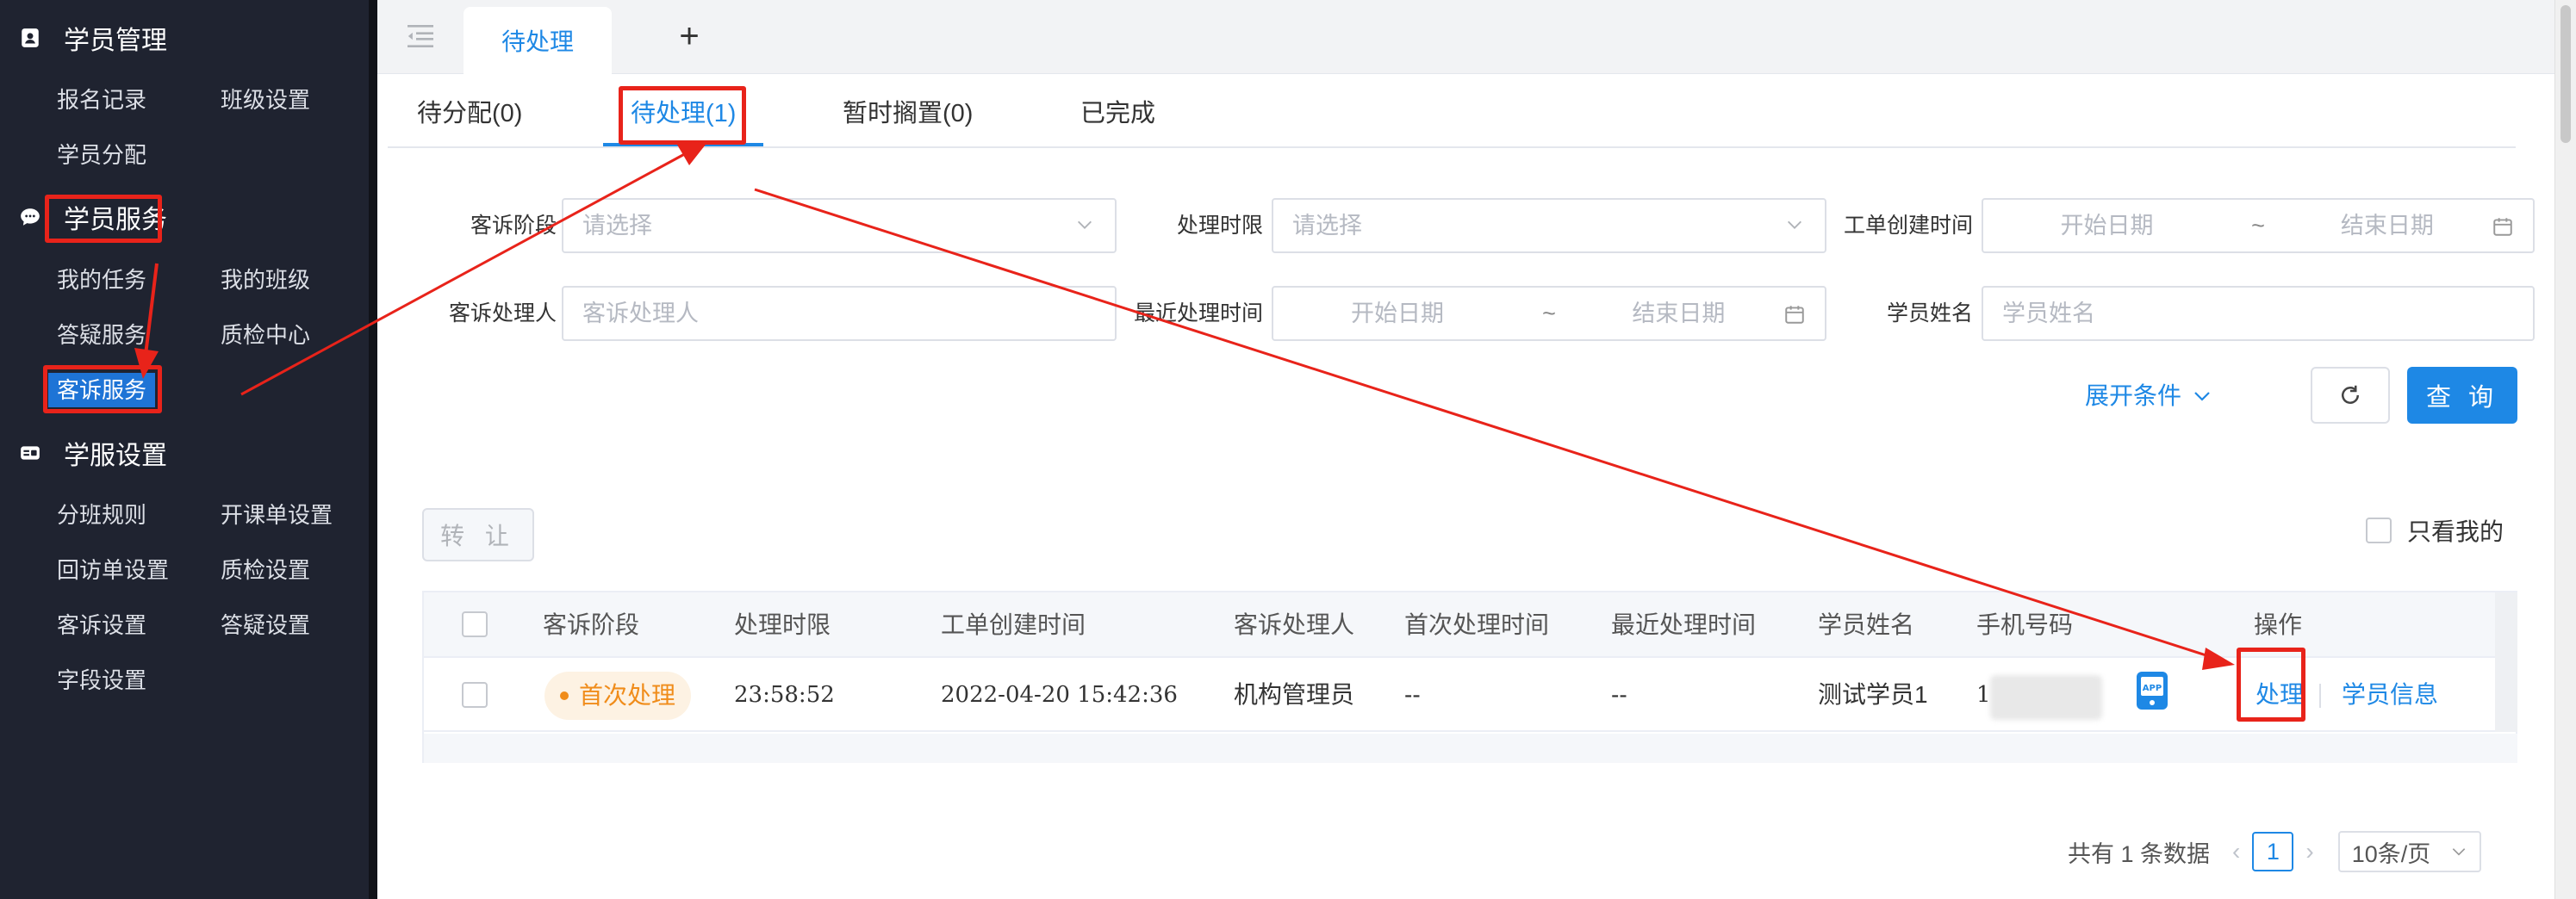 This screenshot has width=2576, height=899. I want to click on only-mine-toggle: 只看我的, so click(2435, 531).